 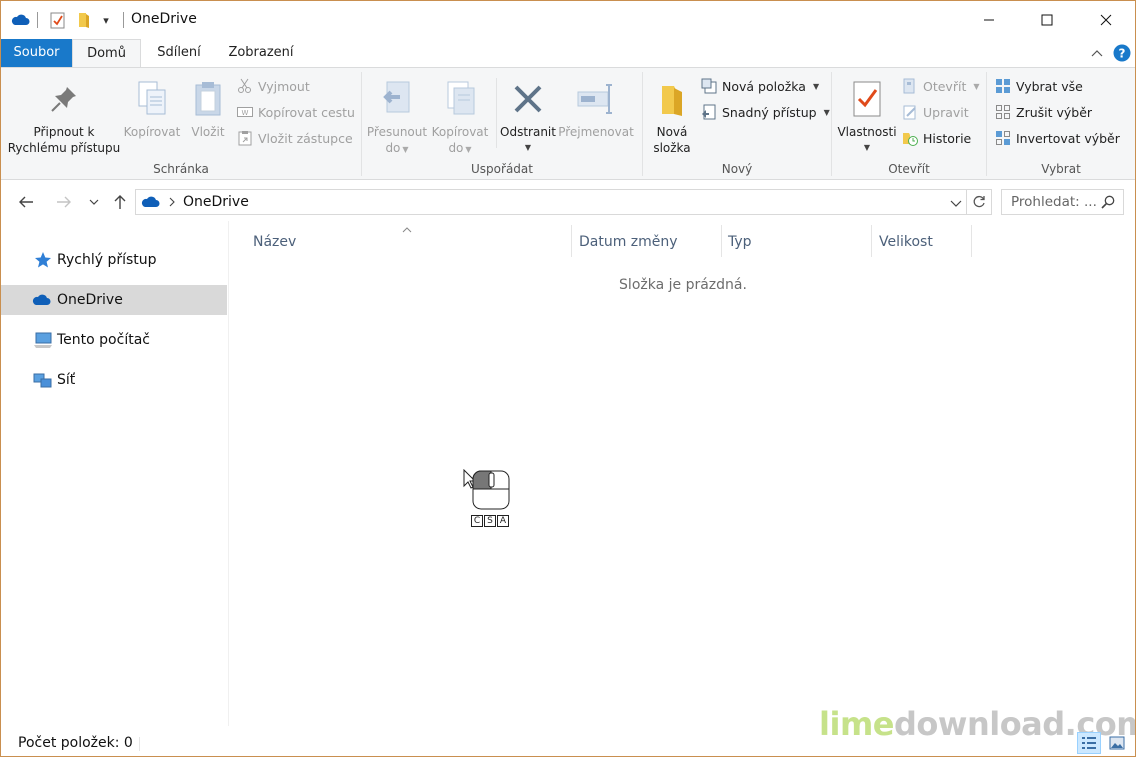 I want to click on refresh-button, so click(x=979, y=202).